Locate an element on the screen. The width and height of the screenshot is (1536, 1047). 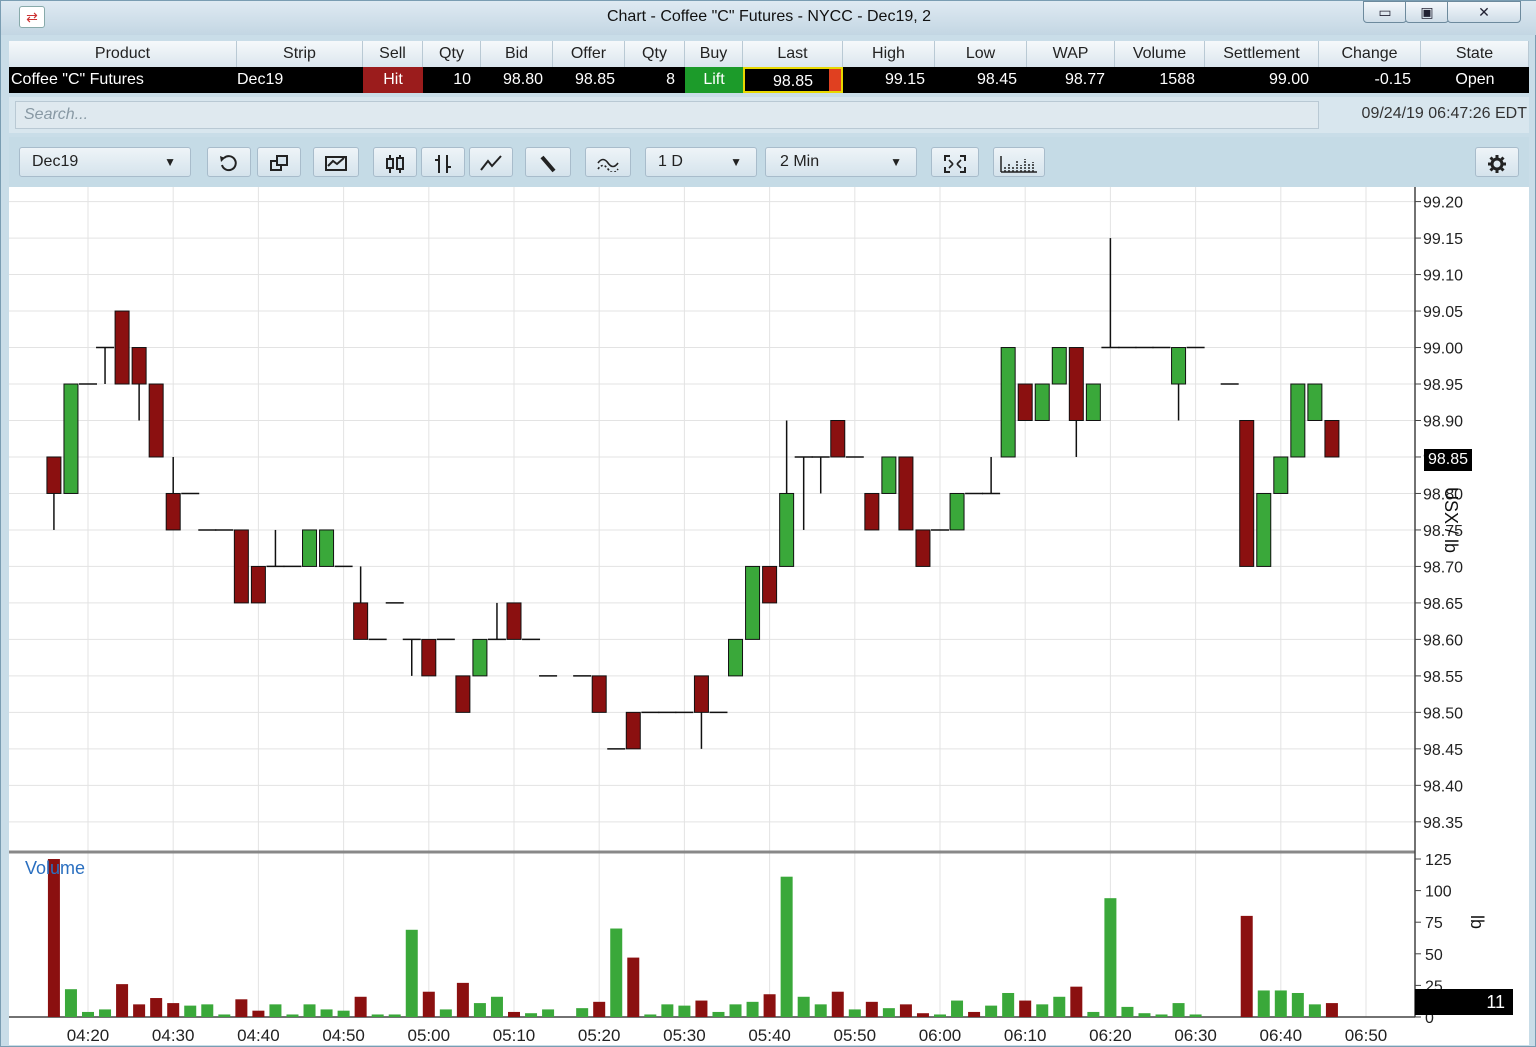
col-header-state: State is located at coordinates (1475, 54).